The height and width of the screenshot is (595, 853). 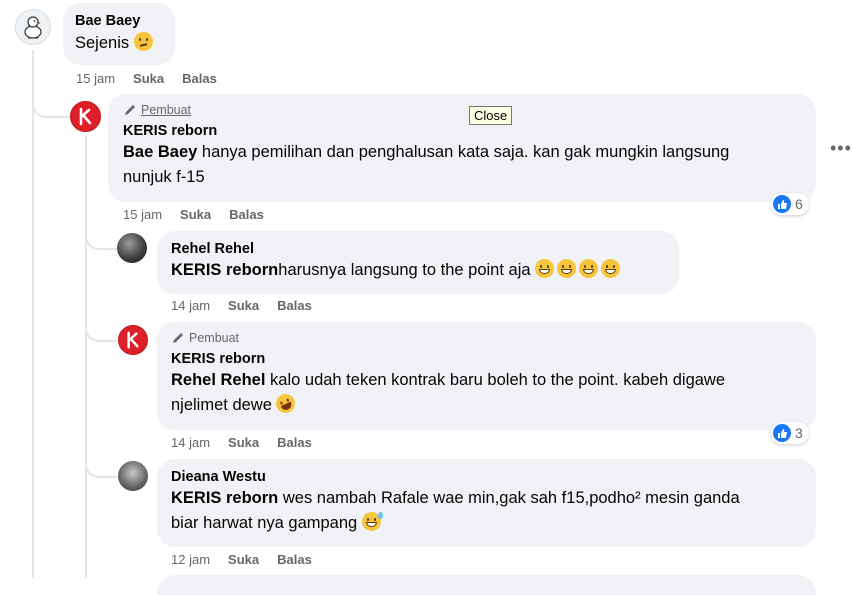 I want to click on thread-line-nested, so click(x=86, y=357).